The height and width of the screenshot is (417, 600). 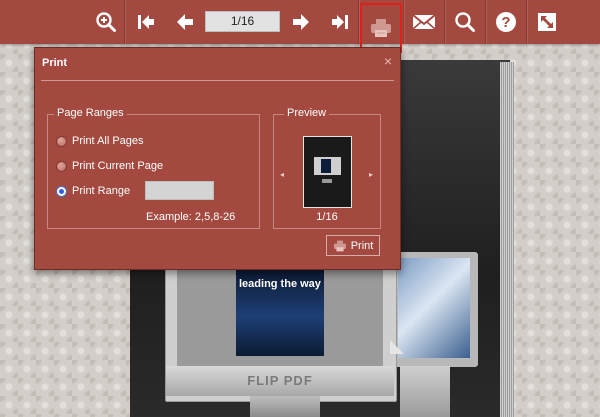 What do you see at coordinates (285, 406) in the screenshot?
I see `monitor-stand` at bounding box center [285, 406].